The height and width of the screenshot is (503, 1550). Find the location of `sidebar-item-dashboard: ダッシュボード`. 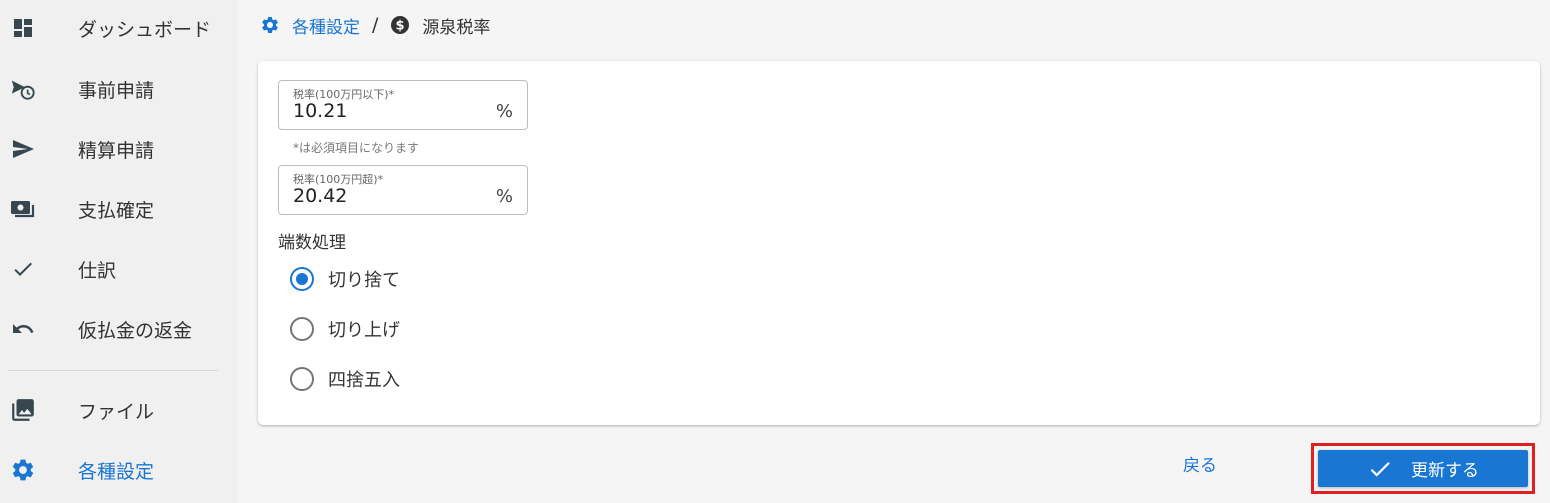

sidebar-item-dashboard: ダッシュボード is located at coordinates (119, 29).